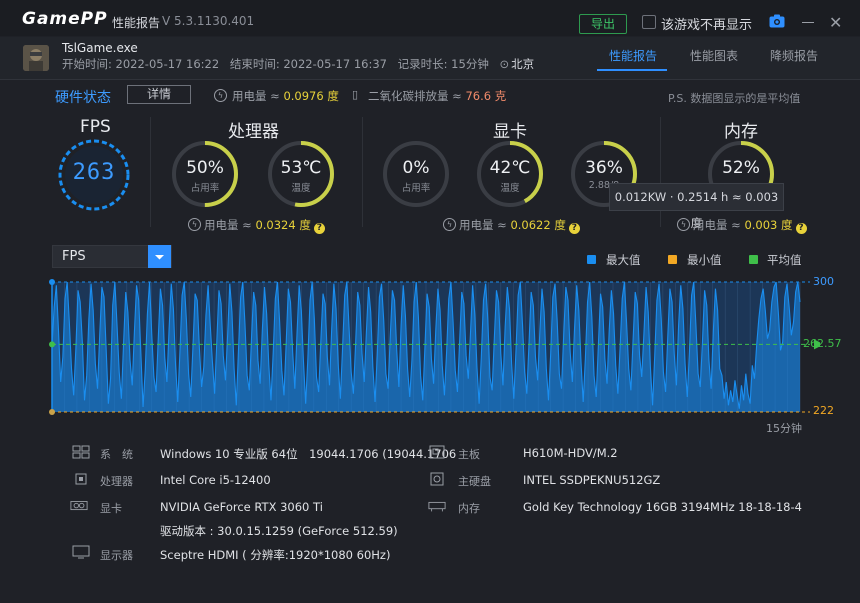 This screenshot has width=860, height=603. Describe the element at coordinates (81, 479) in the screenshot. I see `cpu-icon` at that location.